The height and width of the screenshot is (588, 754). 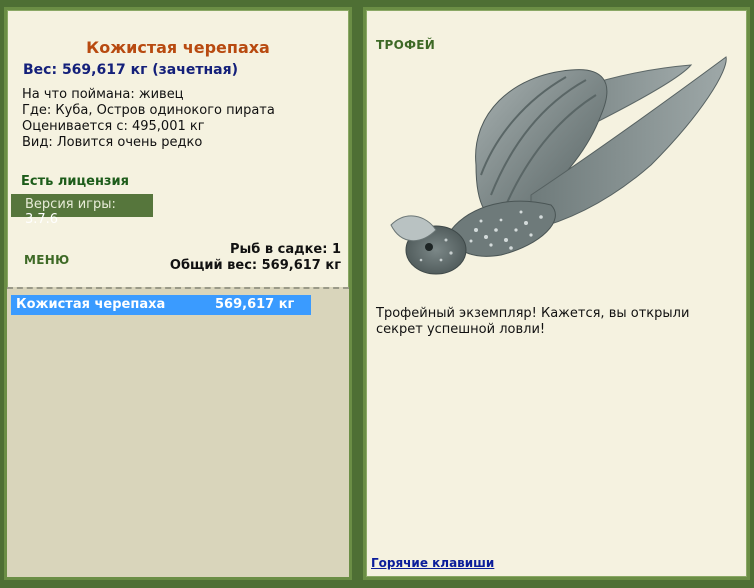 I want to click on fish-title: Кожистая черепаха, so click(x=178, y=47).